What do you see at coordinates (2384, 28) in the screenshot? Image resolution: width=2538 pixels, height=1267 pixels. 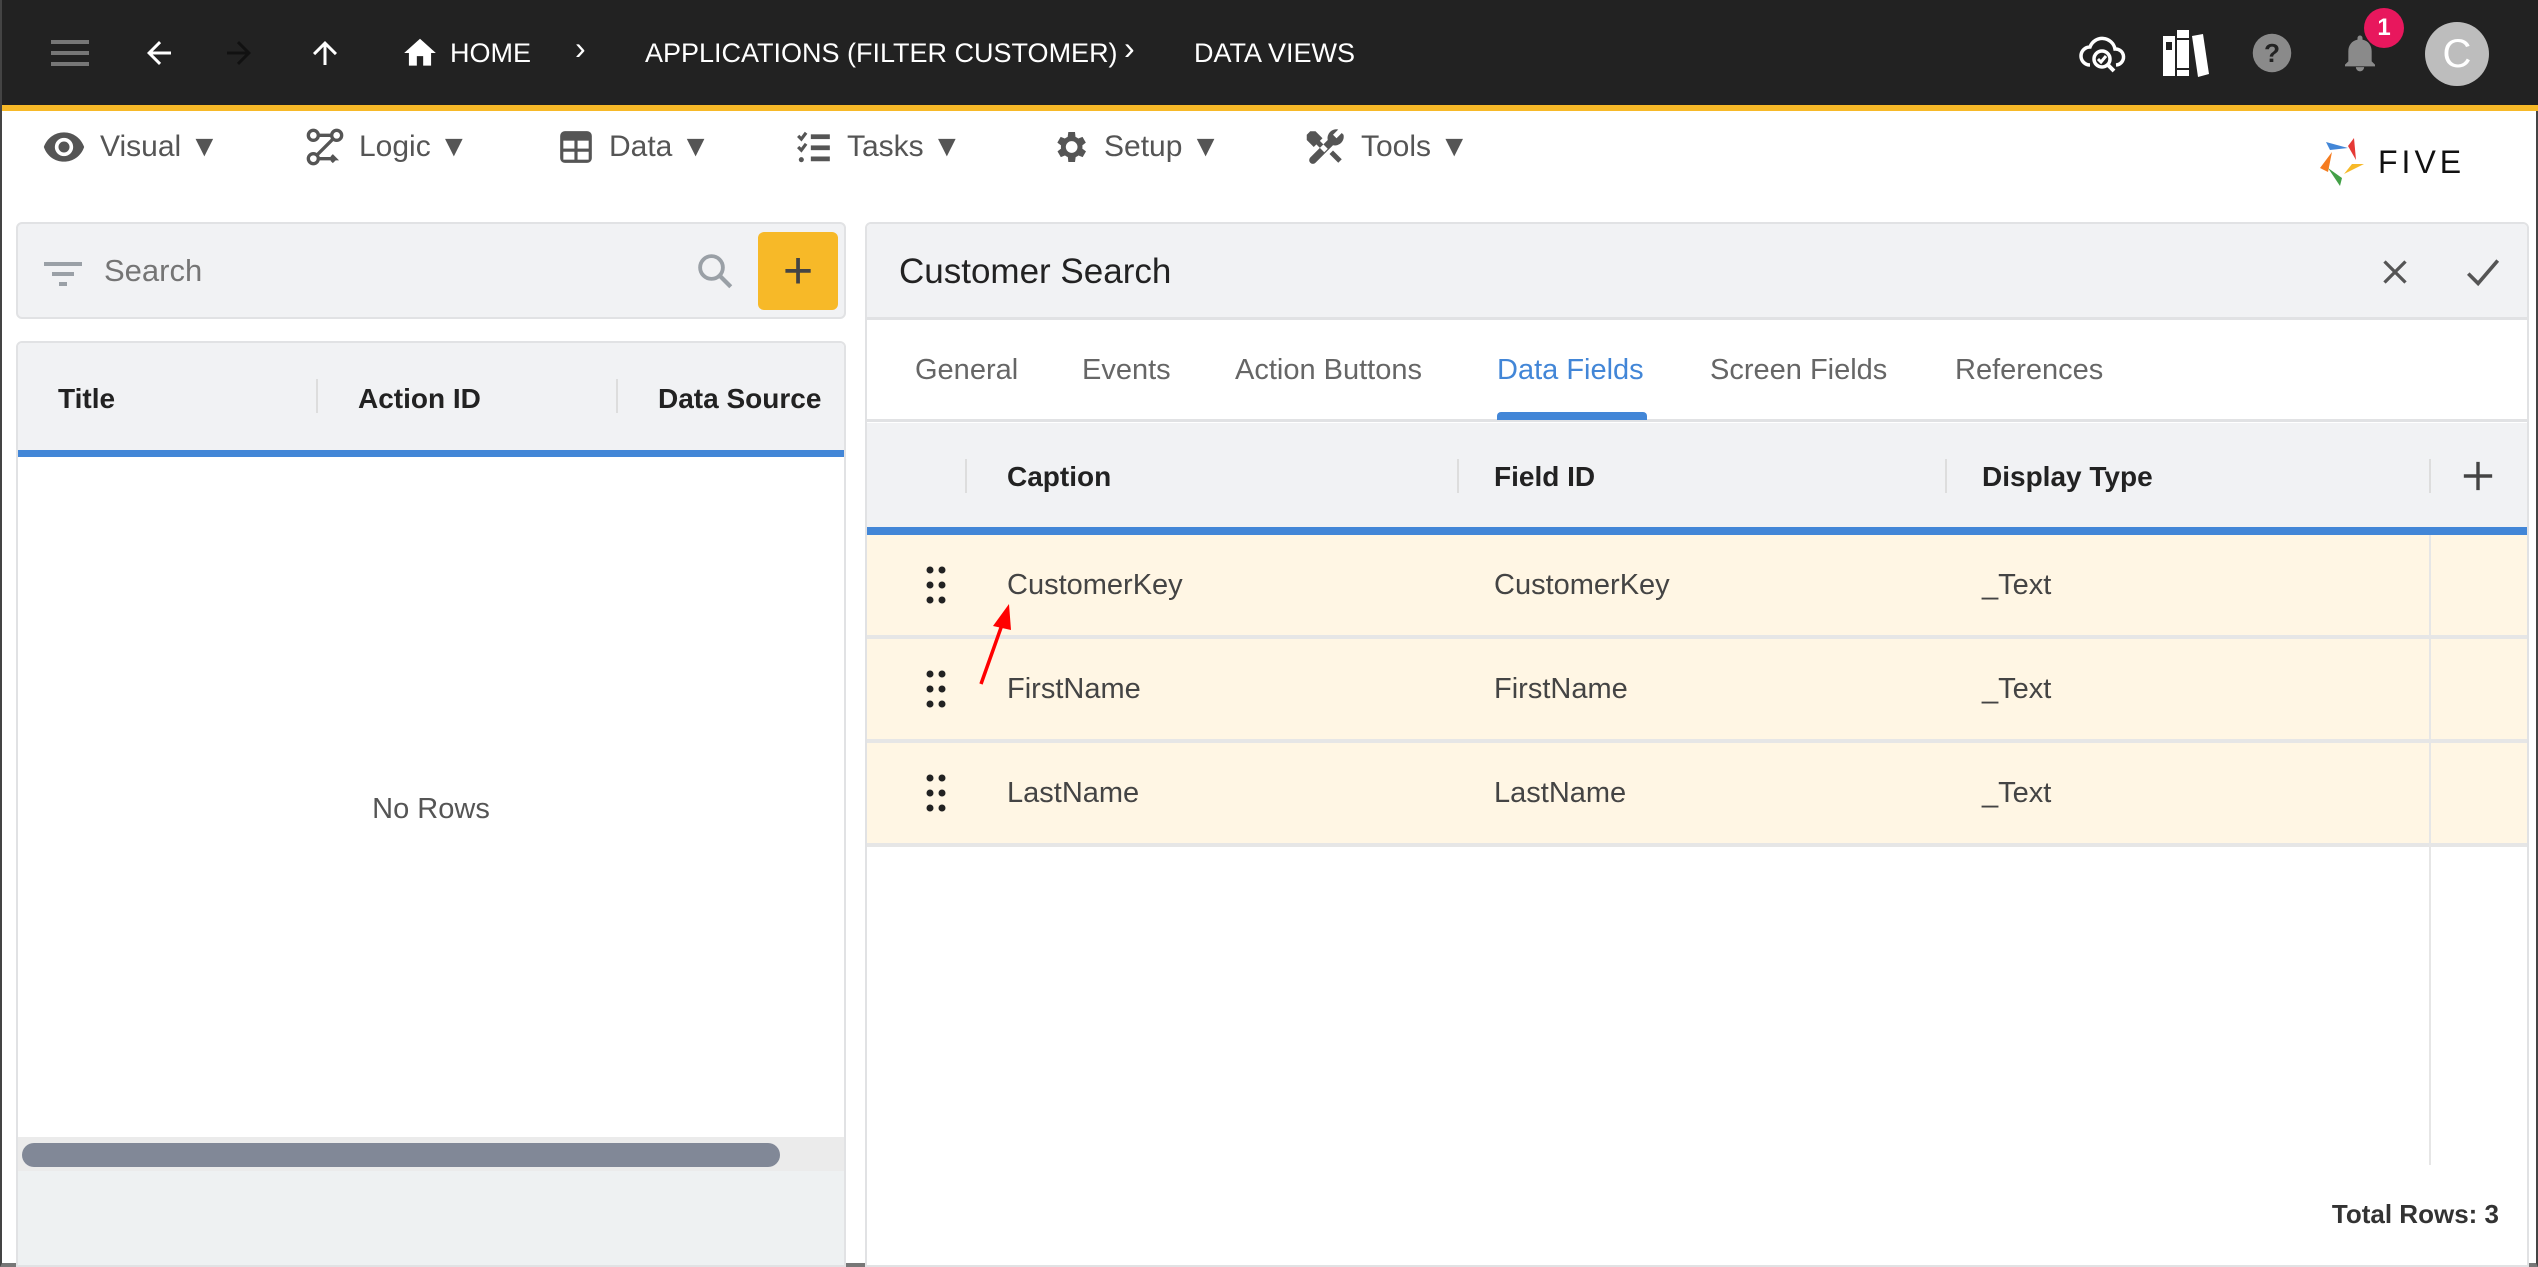 I see `notification-badge: 1` at bounding box center [2384, 28].